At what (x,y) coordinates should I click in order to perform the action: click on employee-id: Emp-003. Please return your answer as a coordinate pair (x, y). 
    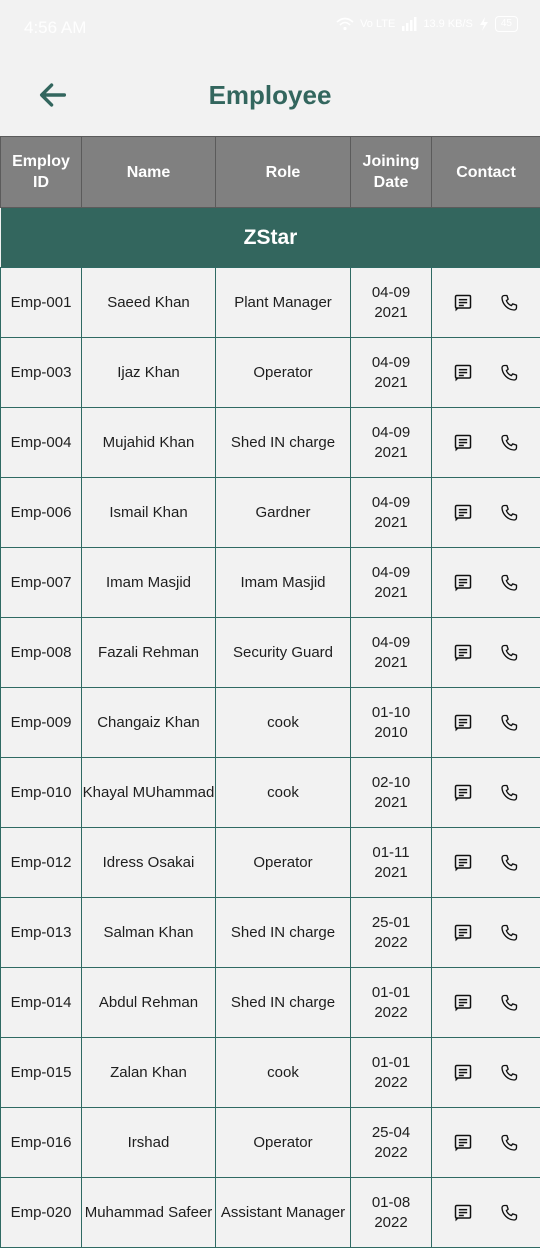
    Looking at the image, I should click on (41, 373).